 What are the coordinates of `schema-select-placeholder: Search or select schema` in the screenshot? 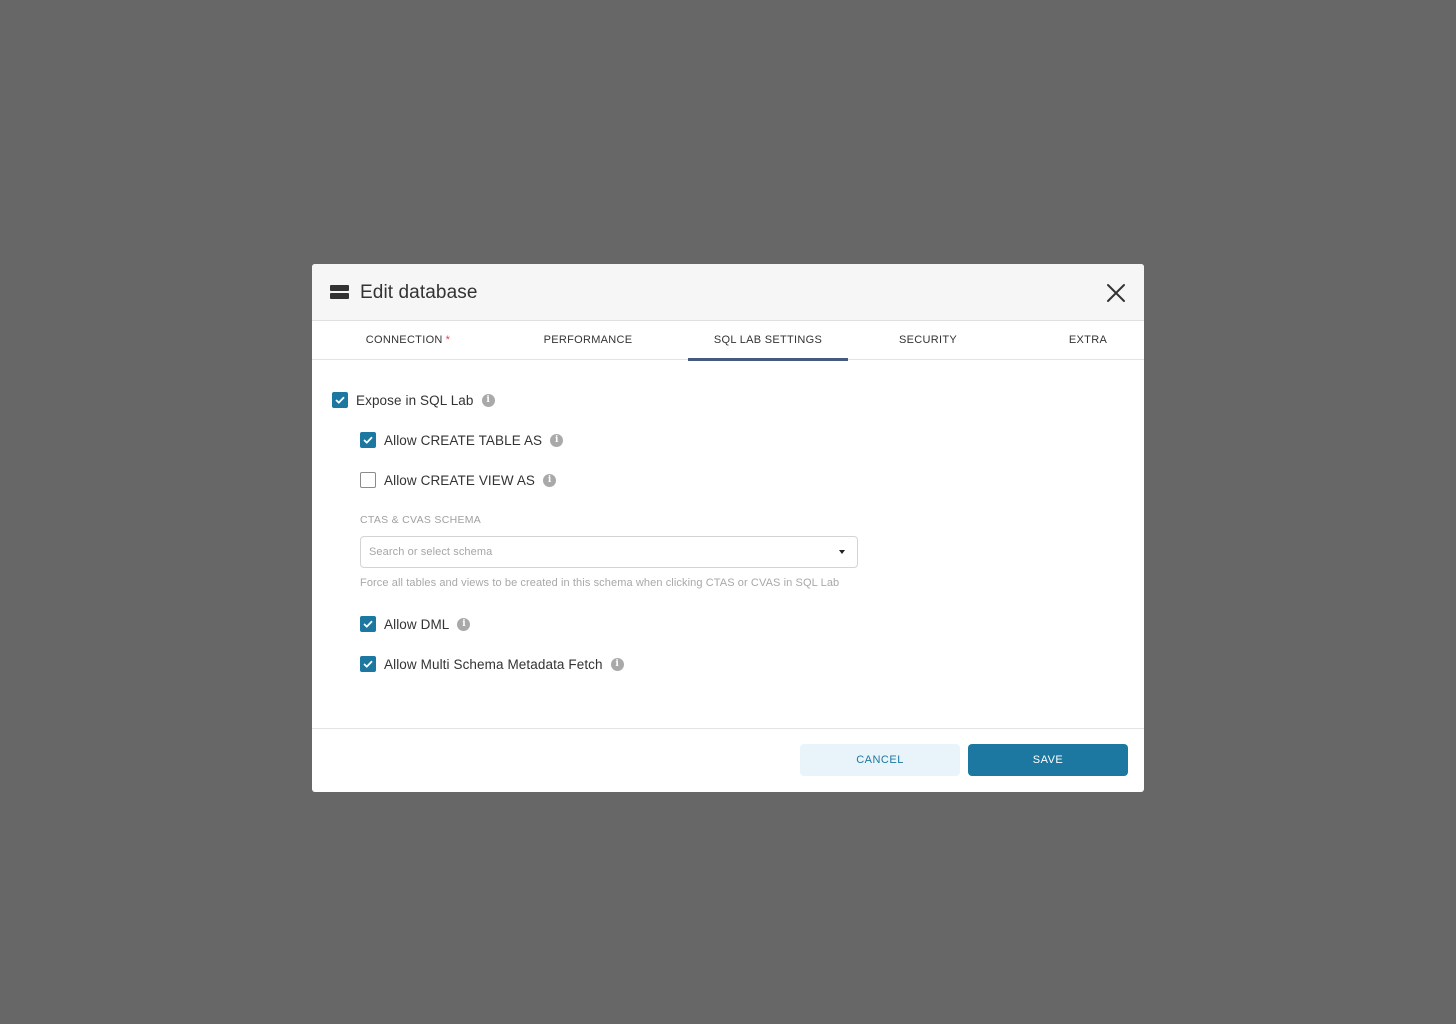 It's located at (431, 552).